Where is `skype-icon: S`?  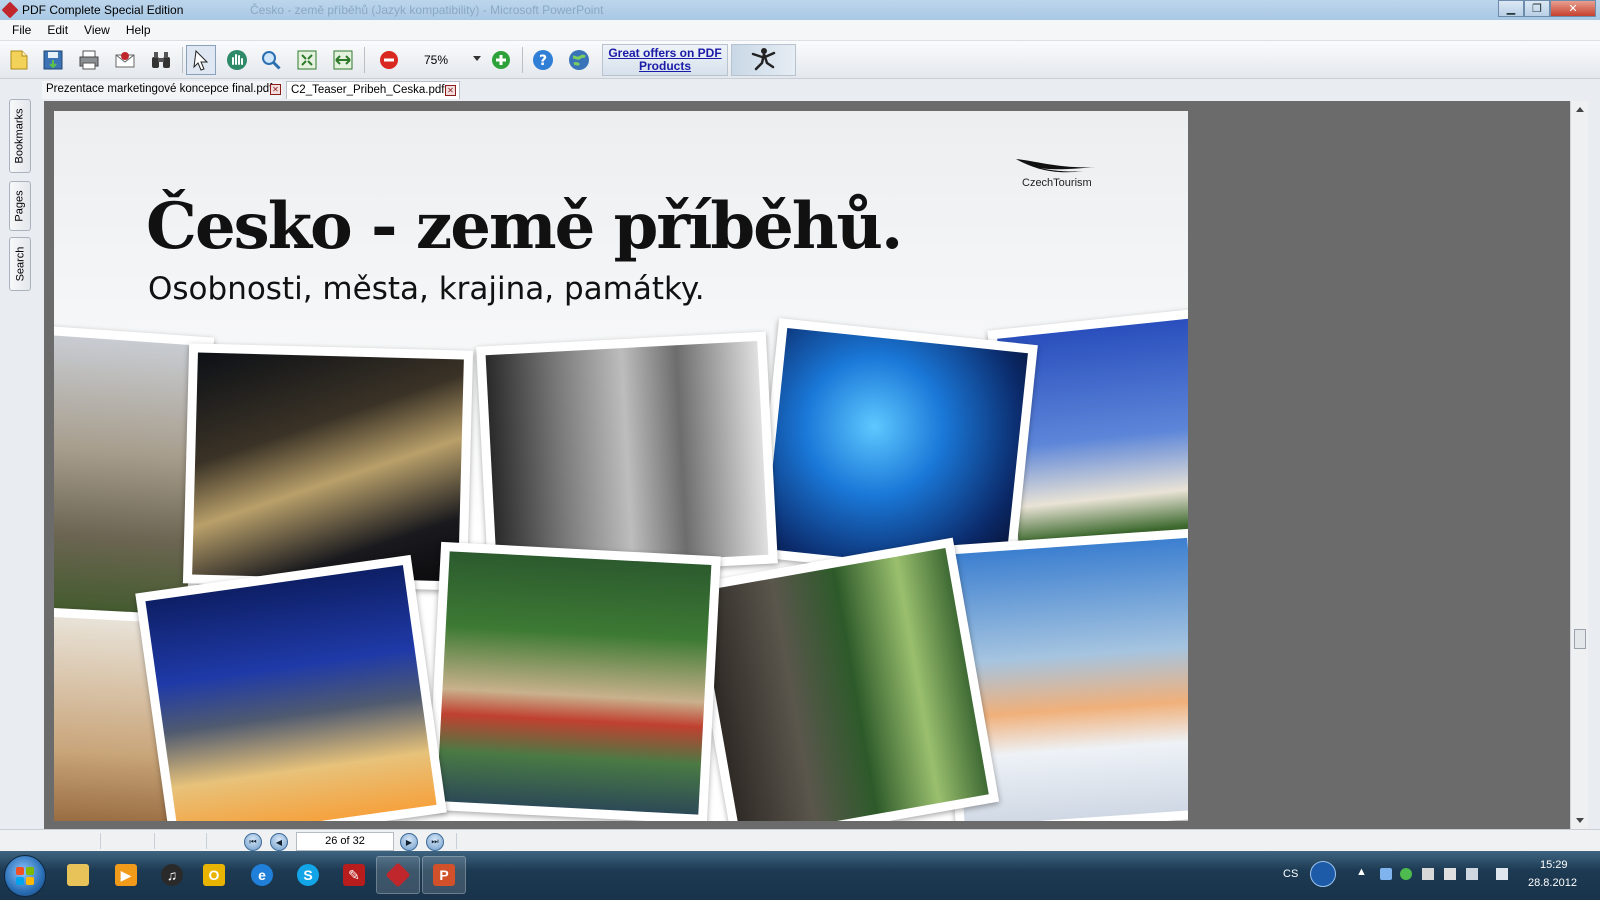
skype-icon: S is located at coordinates (308, 875).